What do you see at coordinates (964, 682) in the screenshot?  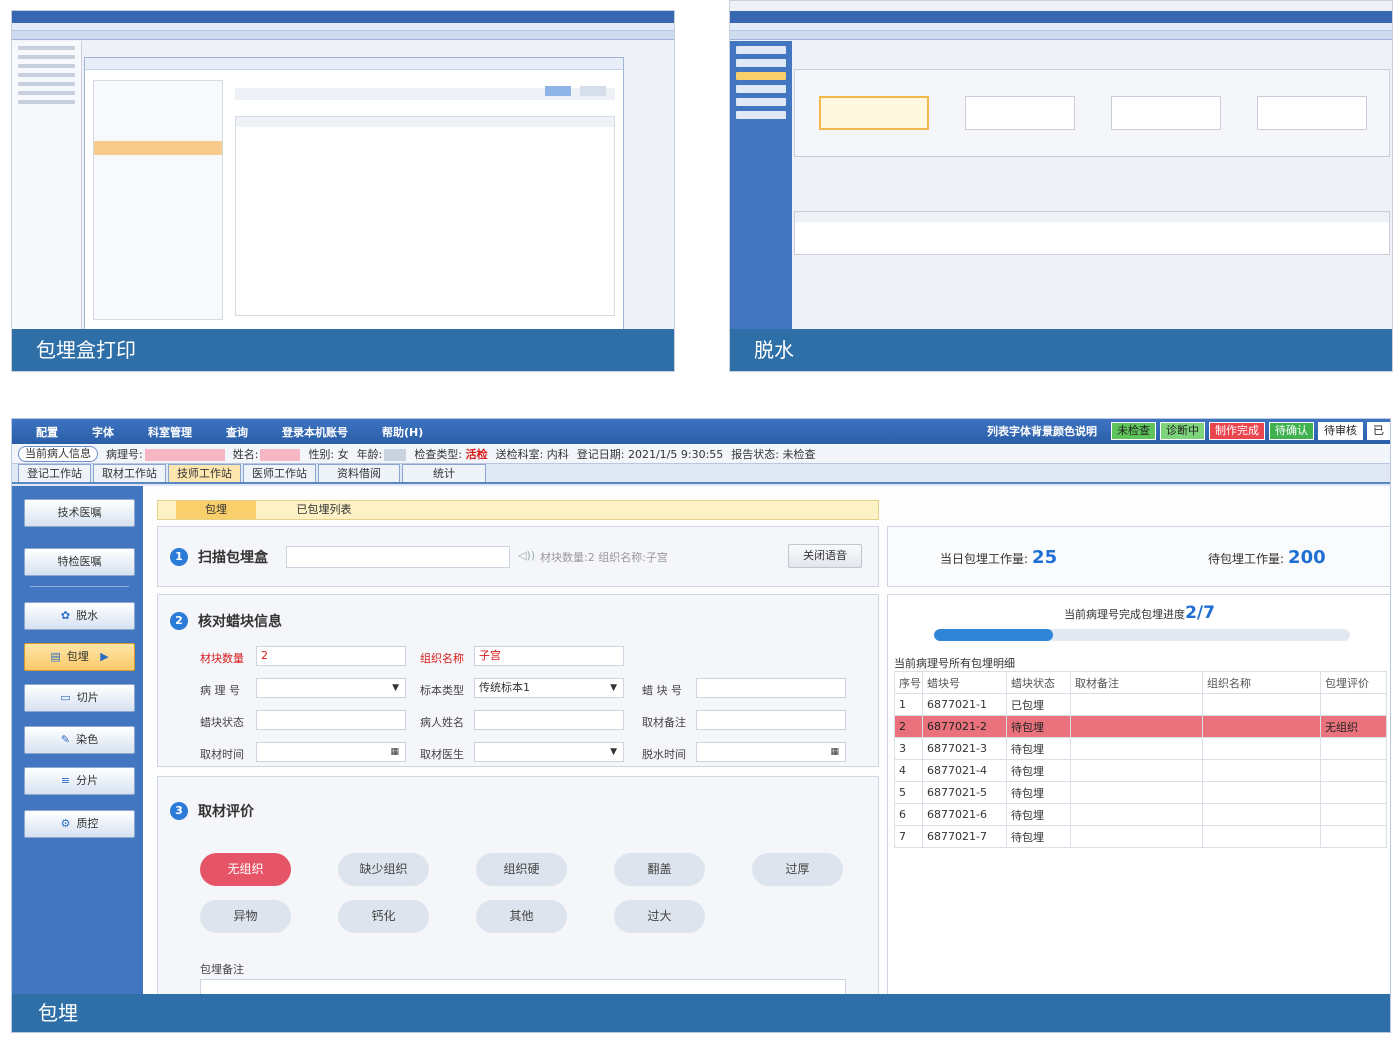 I see `column-header: 蜡块号` at bounding box center [964, 682].